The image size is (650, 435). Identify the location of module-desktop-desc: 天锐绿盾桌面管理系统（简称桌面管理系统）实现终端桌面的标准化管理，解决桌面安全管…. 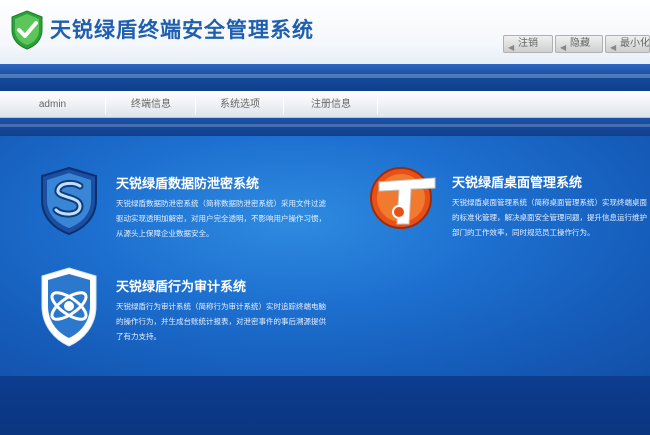
(549, 217).